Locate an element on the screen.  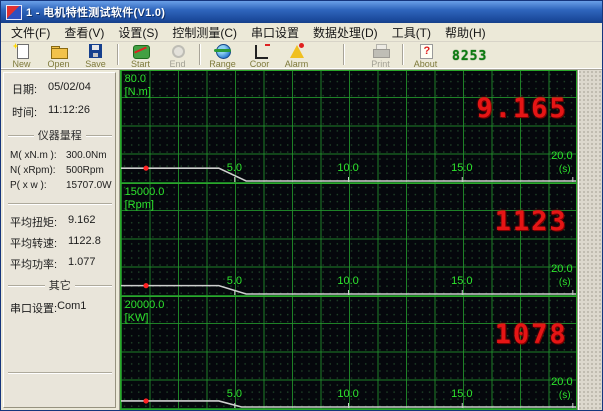
start-measure-icon is located at coordinates (141, 51).